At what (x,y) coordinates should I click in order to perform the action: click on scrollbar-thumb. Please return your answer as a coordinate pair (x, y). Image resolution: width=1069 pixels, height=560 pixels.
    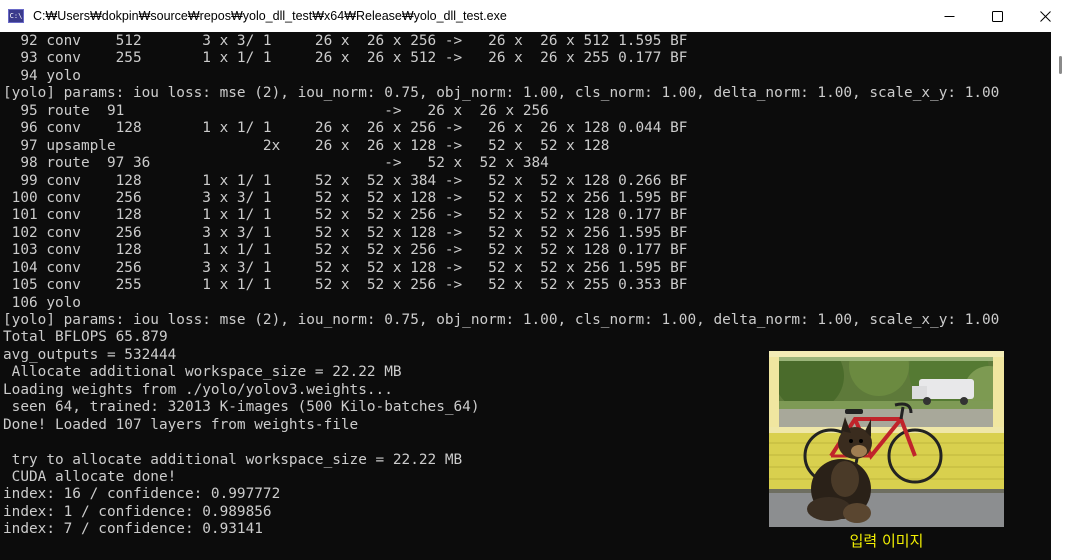
    Looking at the image, I should click on (1060, 65).